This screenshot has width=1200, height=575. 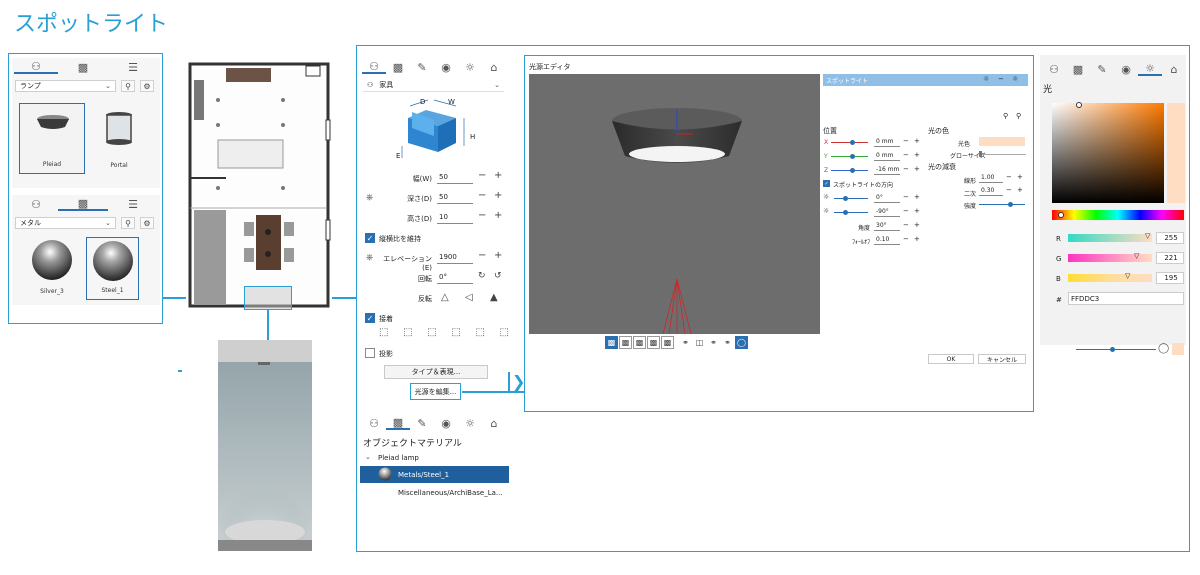 I want to click on direction-a-input: 0°, so click(x=887, y=198).